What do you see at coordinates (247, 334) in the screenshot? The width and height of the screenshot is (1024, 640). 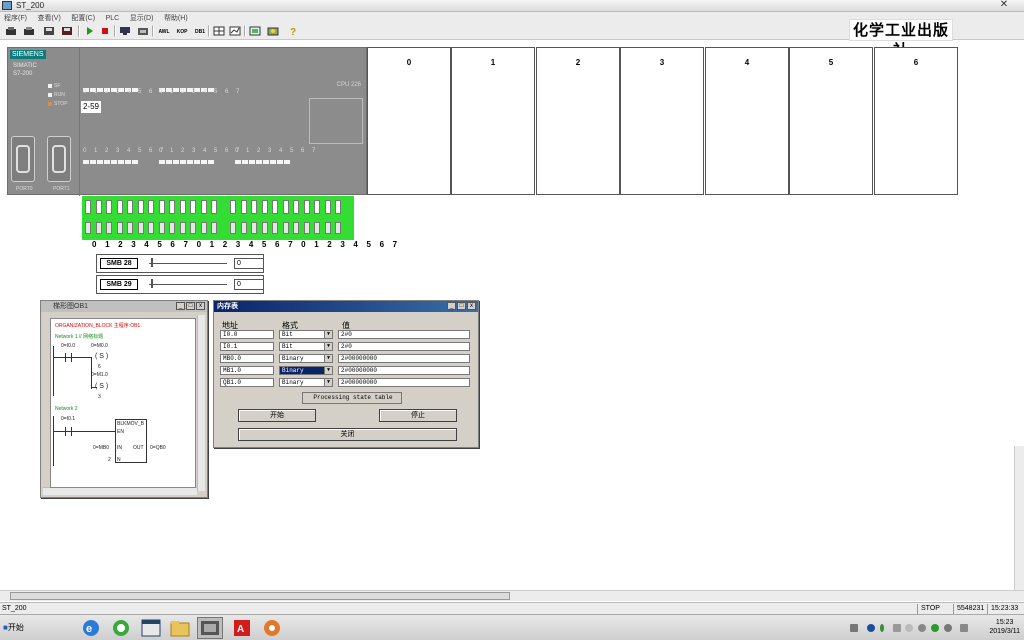 I see `address-field: I0.0` at bounding box center [247, 334].